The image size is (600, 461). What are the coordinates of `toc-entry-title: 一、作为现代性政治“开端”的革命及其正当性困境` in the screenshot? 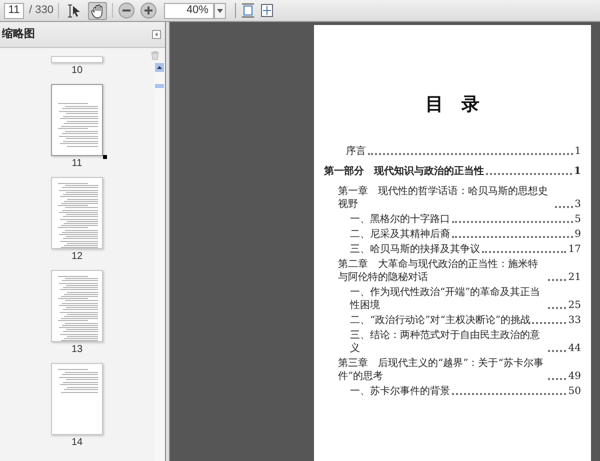 It's located at (446, 299).